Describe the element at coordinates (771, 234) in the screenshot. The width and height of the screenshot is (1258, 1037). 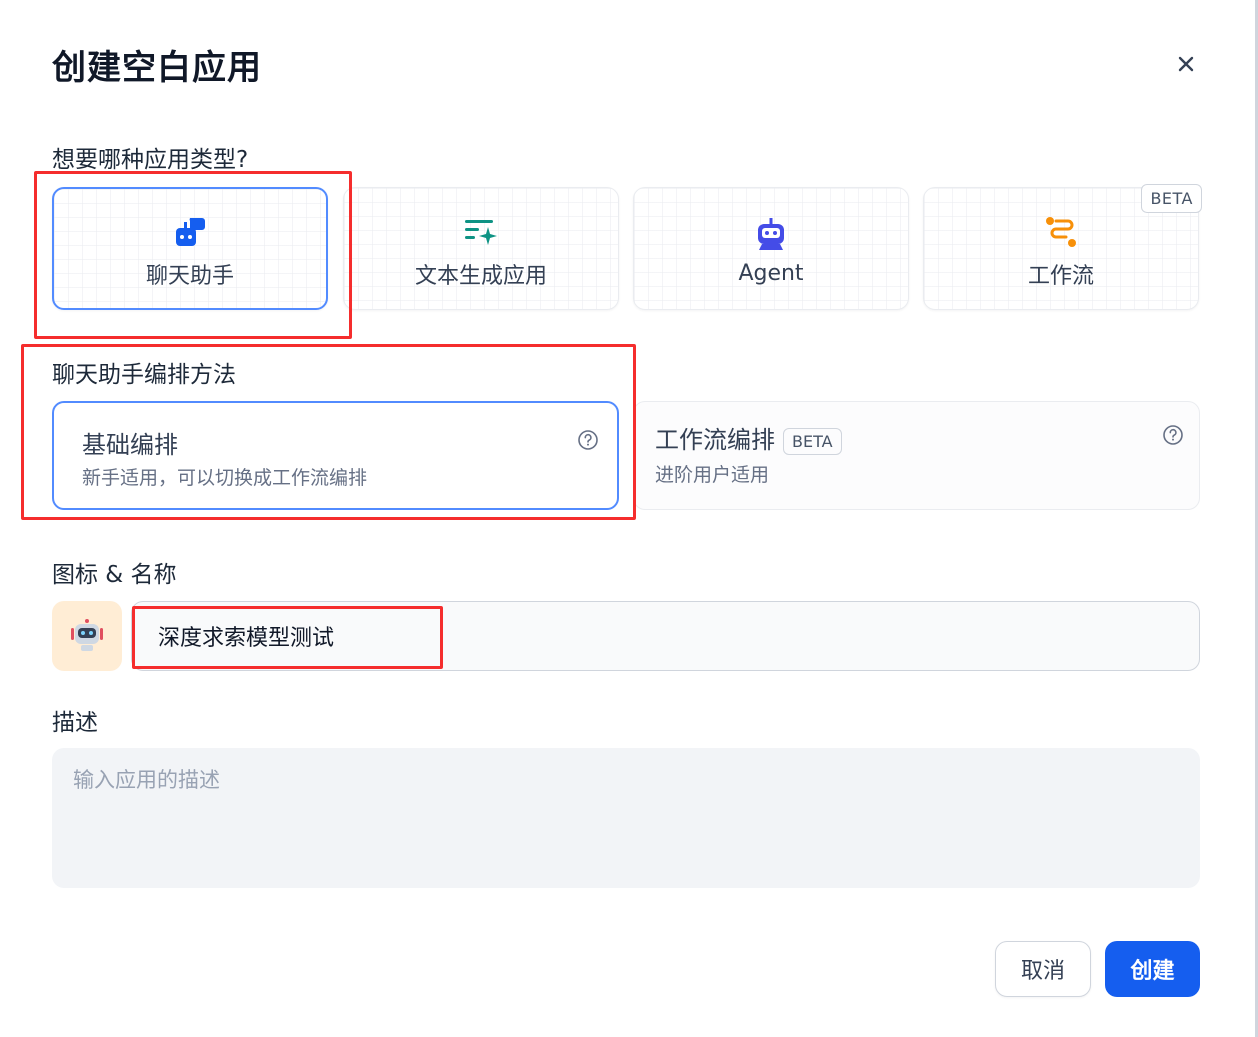
I see `robot-icon` at that location.